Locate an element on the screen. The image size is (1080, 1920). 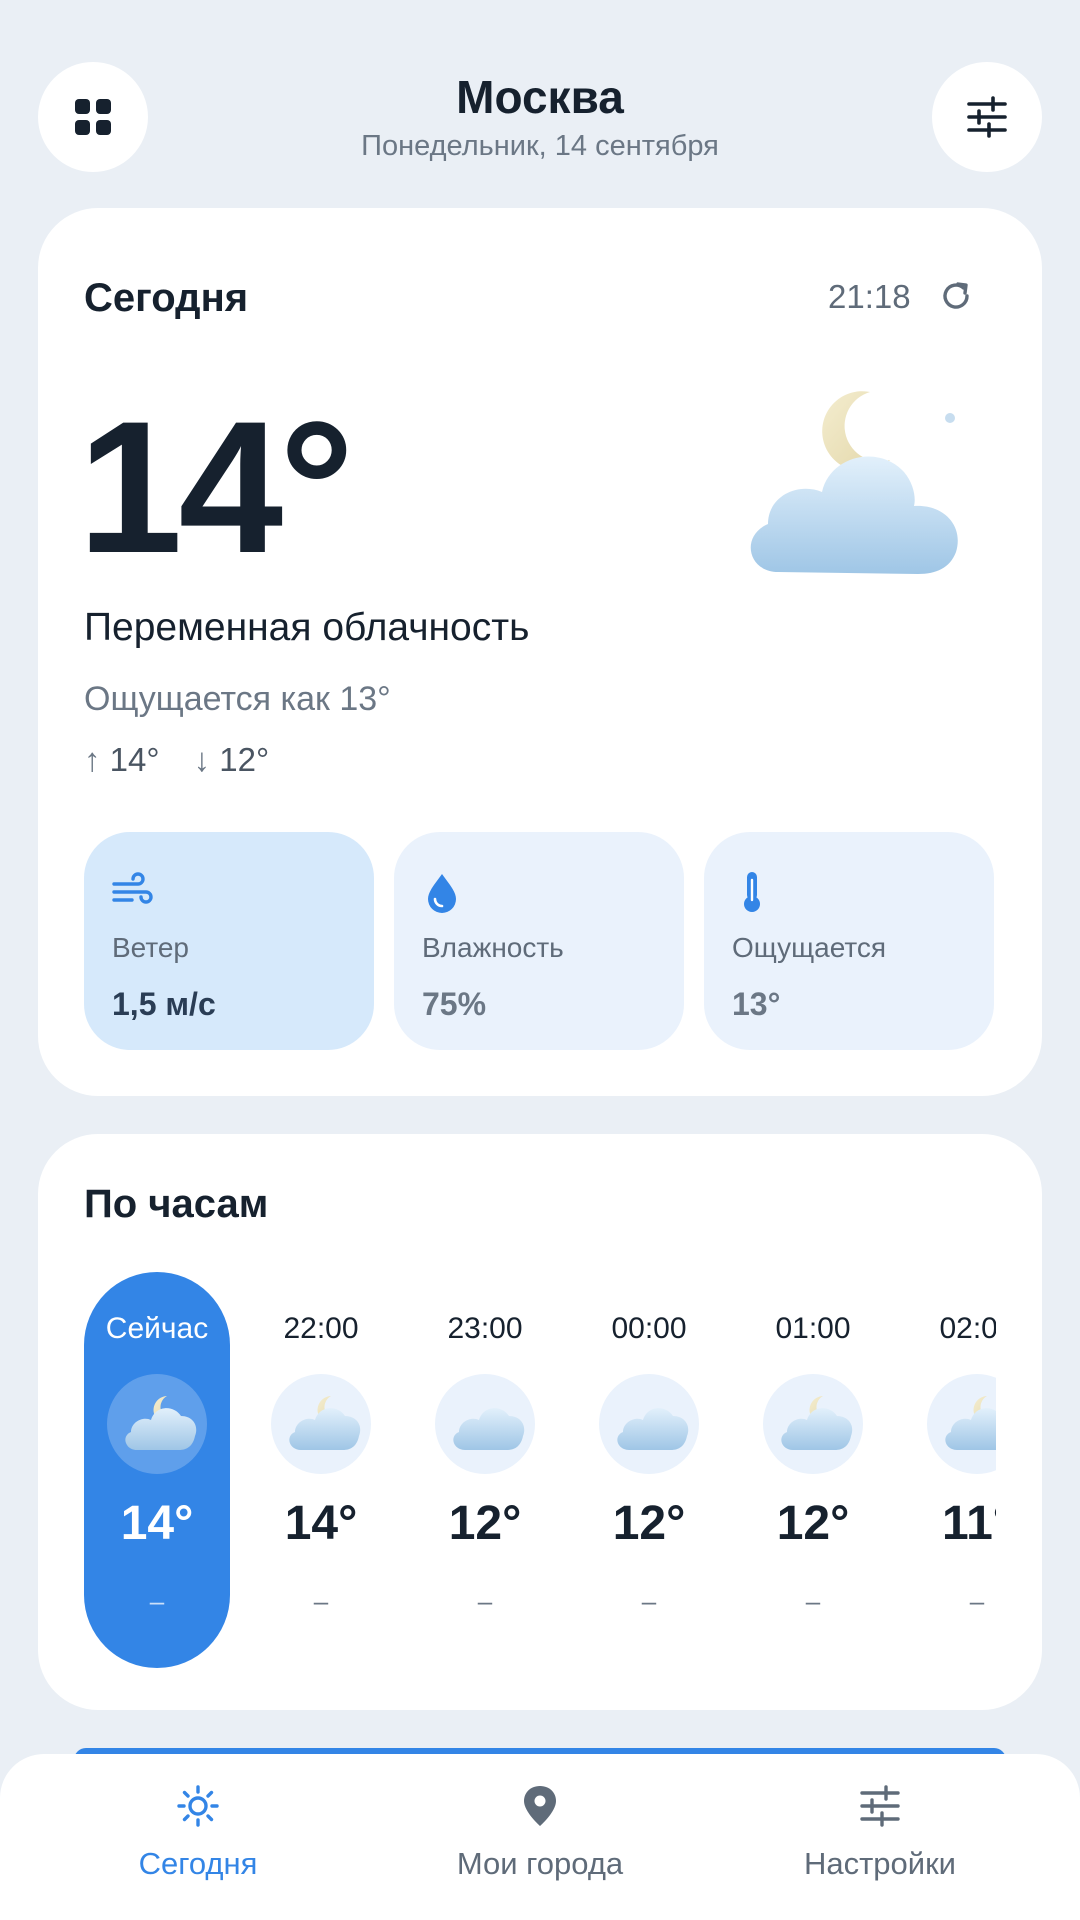
tile-humidity: Влажность 75% is located at coordinates (539, 941).